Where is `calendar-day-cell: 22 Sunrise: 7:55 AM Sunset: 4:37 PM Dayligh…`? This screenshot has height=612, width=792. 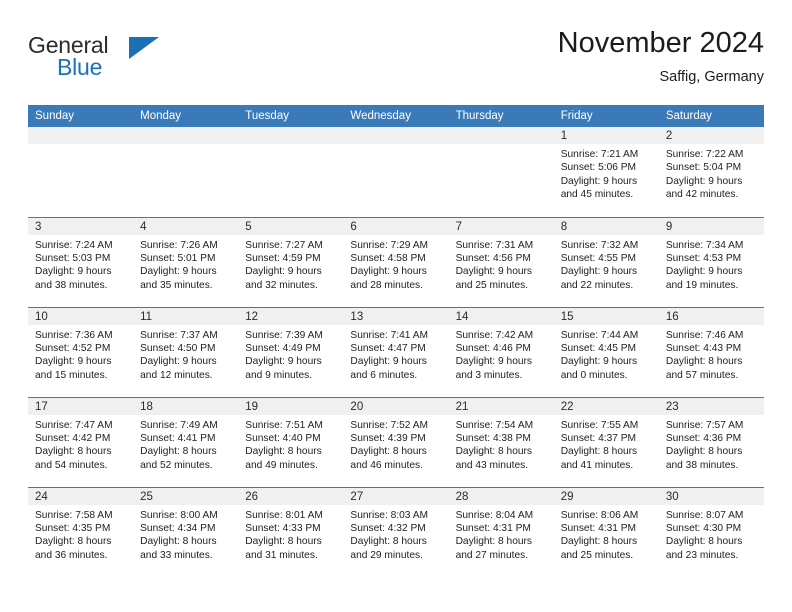
calendar-day-cell: 22 Sunrise: 7:55 AM Sunset: 4:37 PM Dayligh… is located at coordinates (606, 441).